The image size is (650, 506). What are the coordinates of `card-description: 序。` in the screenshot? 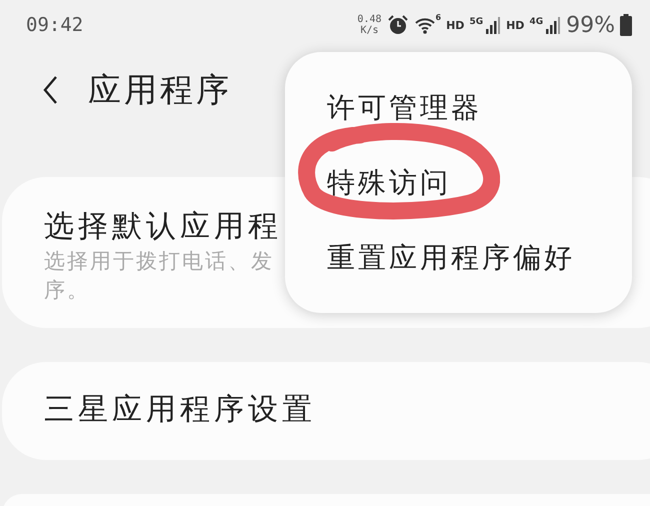 It's located at (67, 290).